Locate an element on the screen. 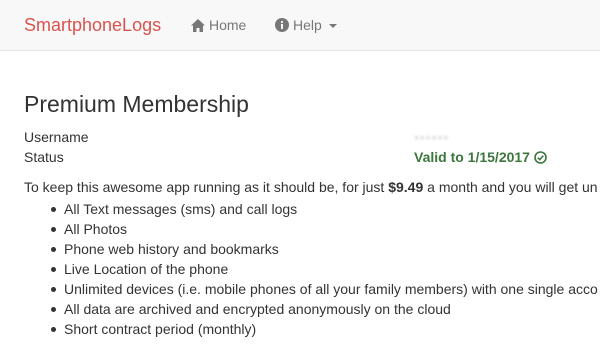 This screenshot has height=352, width=600. nav-home-link: Home is located at coordinates (218, 25).